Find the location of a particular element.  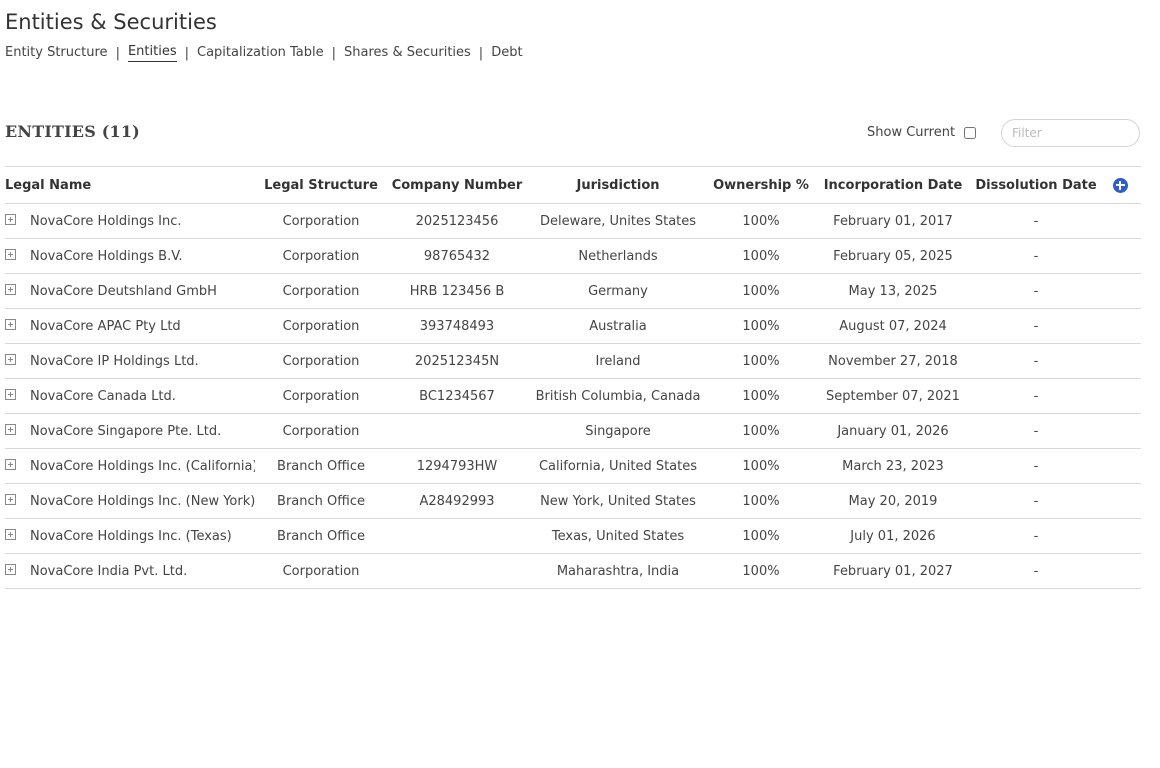

legal-name-cell: NovaCore APAC Pty Ltd is located at coordinates (130, 326).